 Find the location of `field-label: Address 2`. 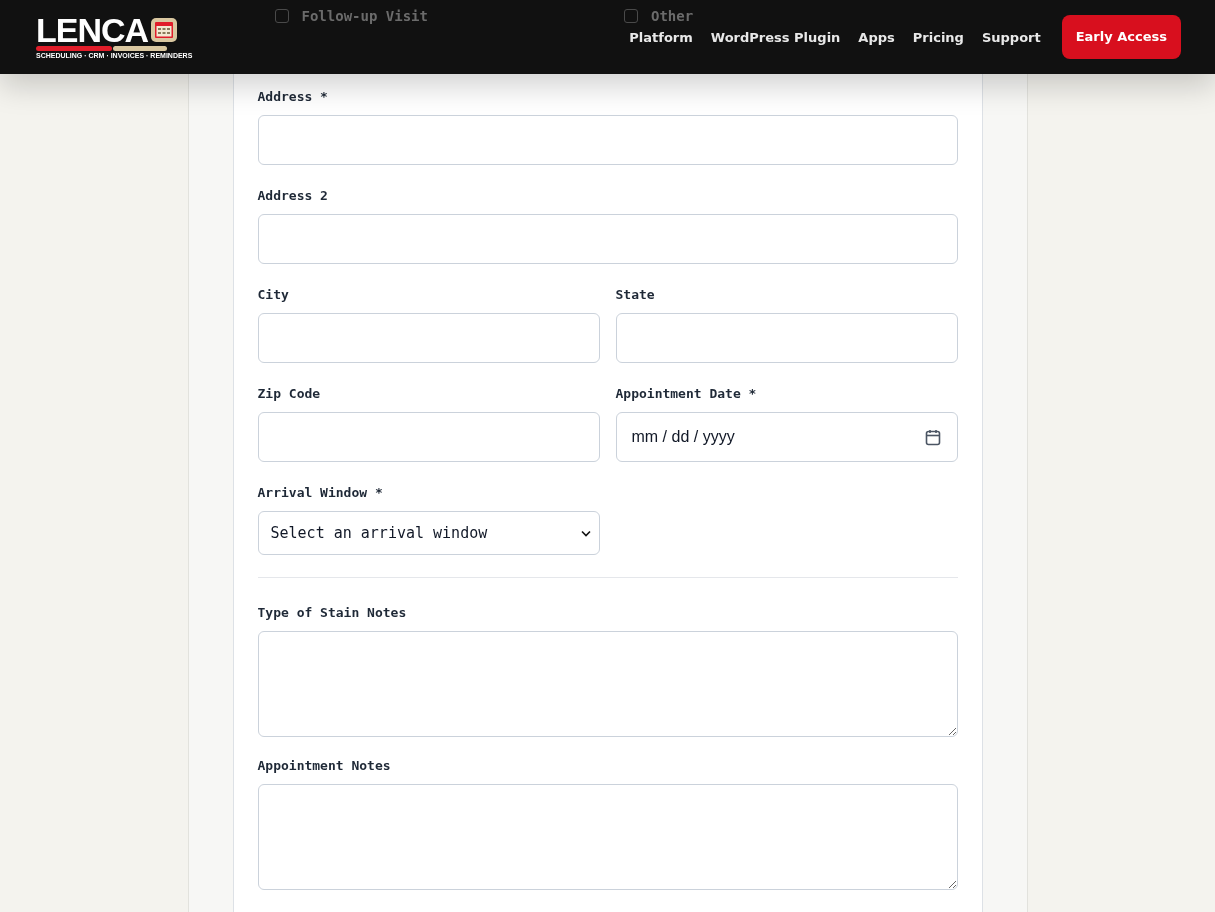

field-label: Address 2 is located at coordinates (293, 196).